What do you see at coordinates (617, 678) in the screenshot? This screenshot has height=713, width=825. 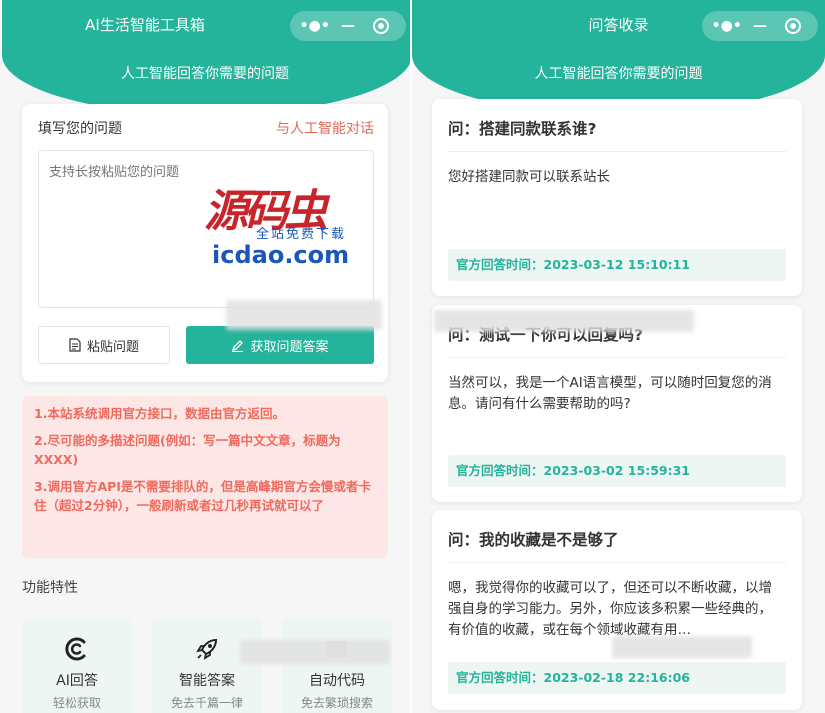 I see `qa-time: 官方回答时间：2023-02-18 22:16:06` at bounding box center [617, 678].